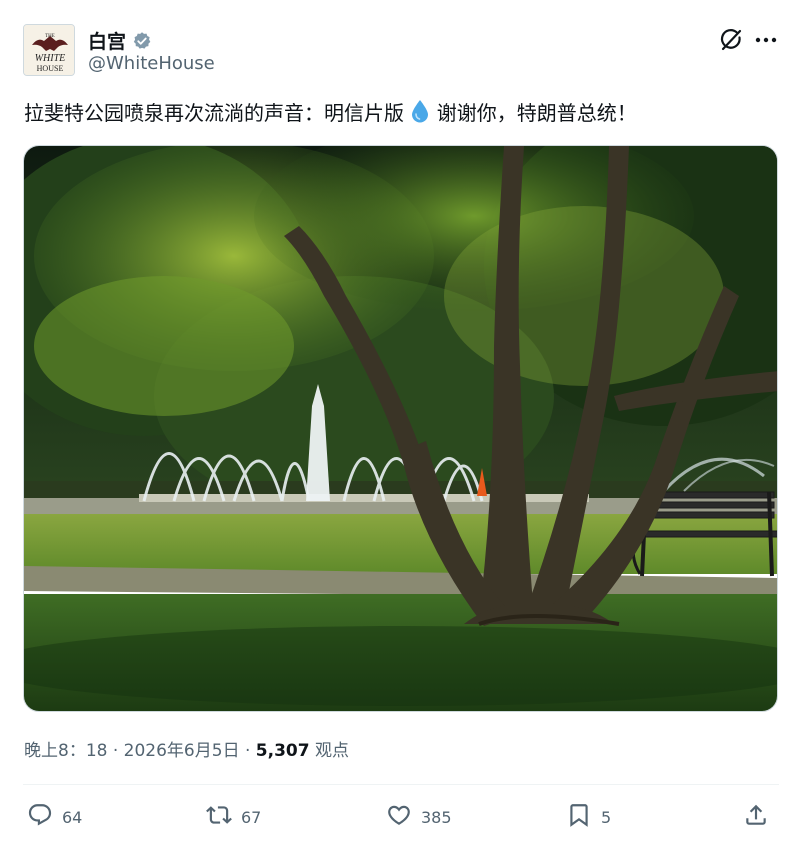  I want to click on divider, so click(401, 784).